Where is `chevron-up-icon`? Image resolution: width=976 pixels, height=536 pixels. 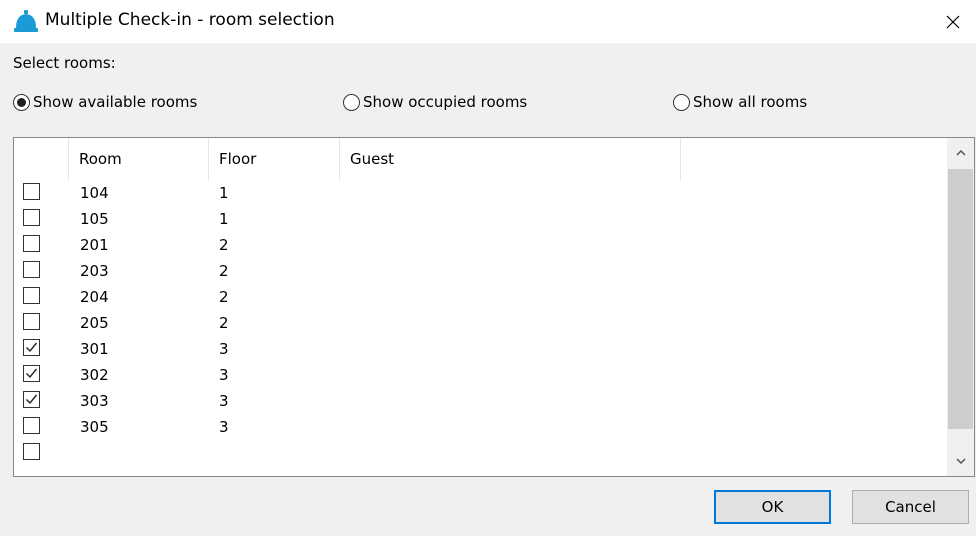
chevron-up-icon is located at coordinates (960, 153).